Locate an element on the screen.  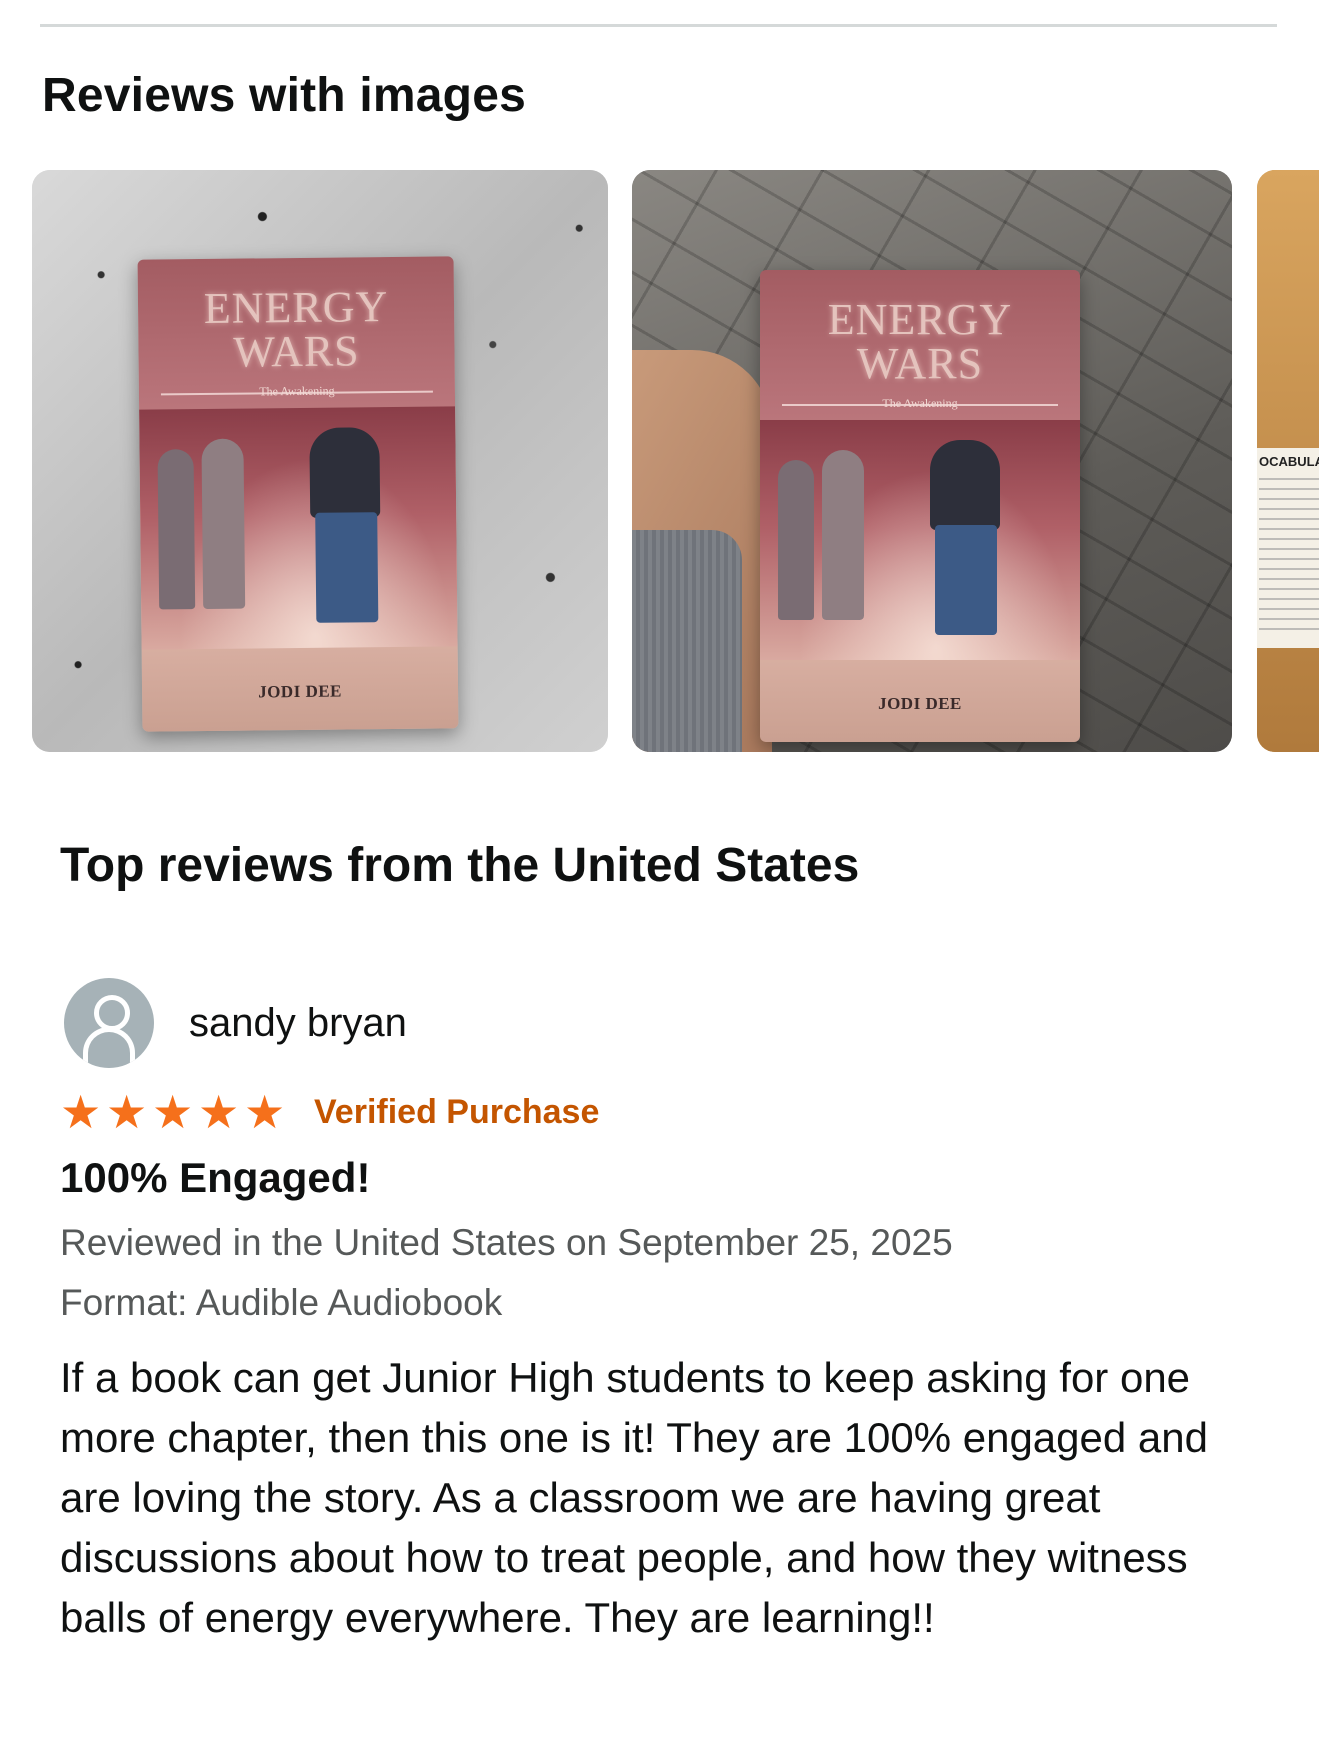
poster-text-lines is located at coordinates (1289, 558).